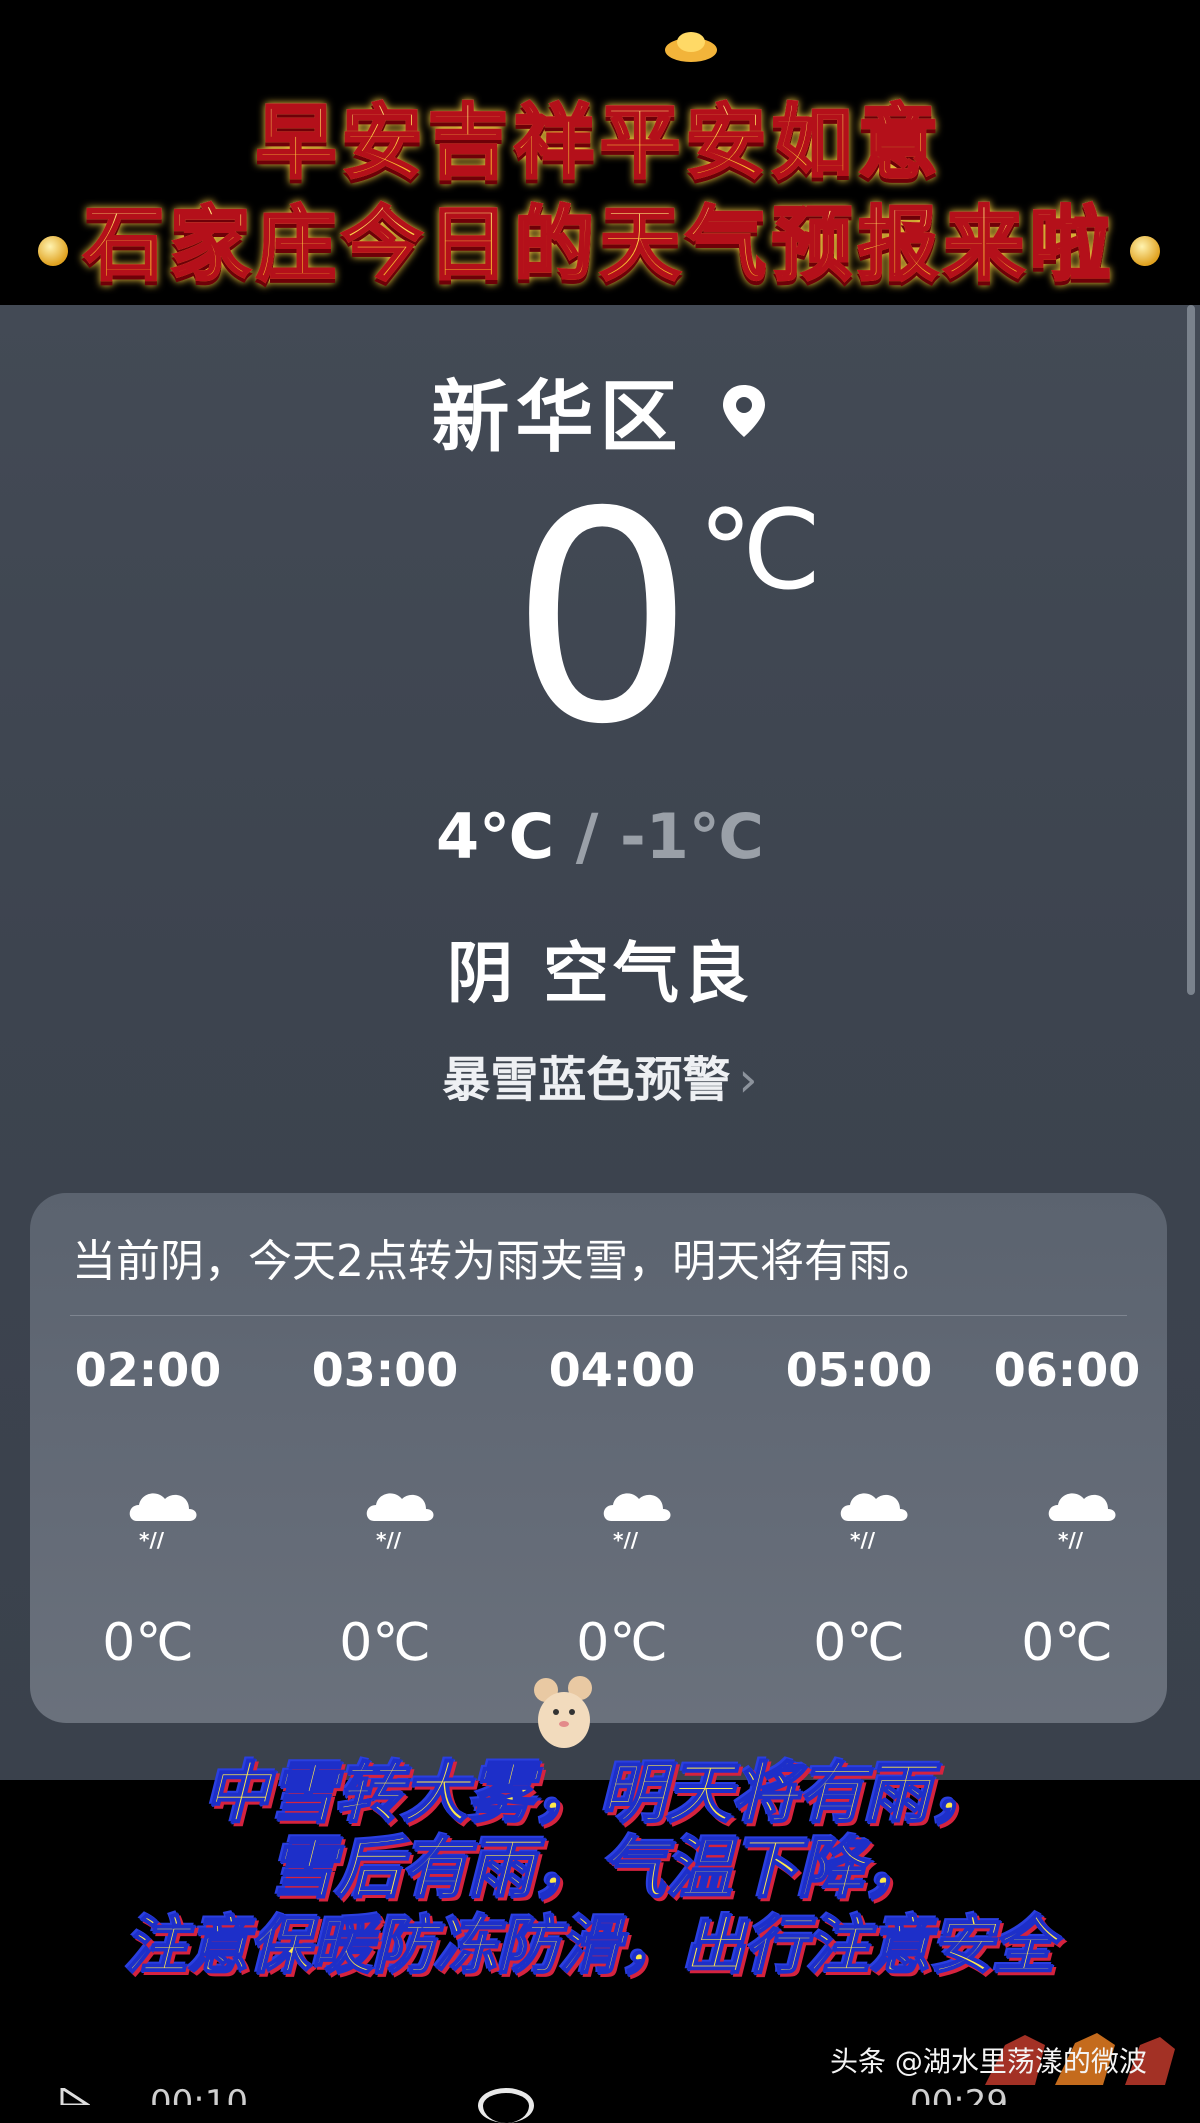 The height and width of the screenshot is (2123, 1200). I want to click on condition-row: 阴空气良, so click(600, 968).